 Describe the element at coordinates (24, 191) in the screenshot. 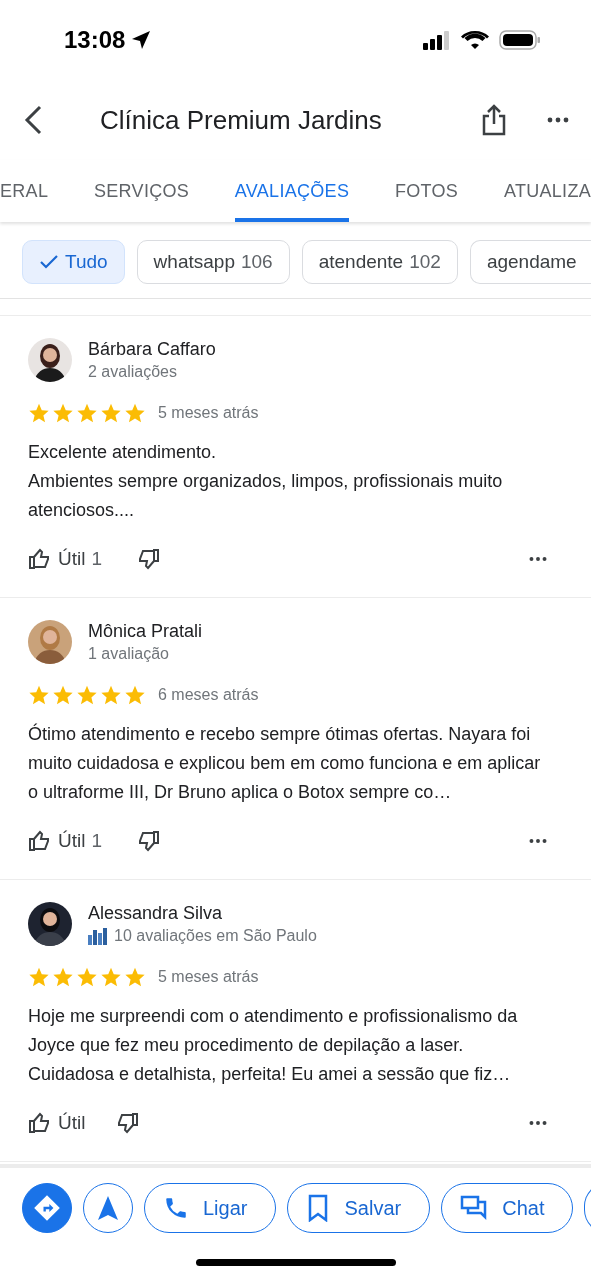

I see `tab: ERAL` at that location.